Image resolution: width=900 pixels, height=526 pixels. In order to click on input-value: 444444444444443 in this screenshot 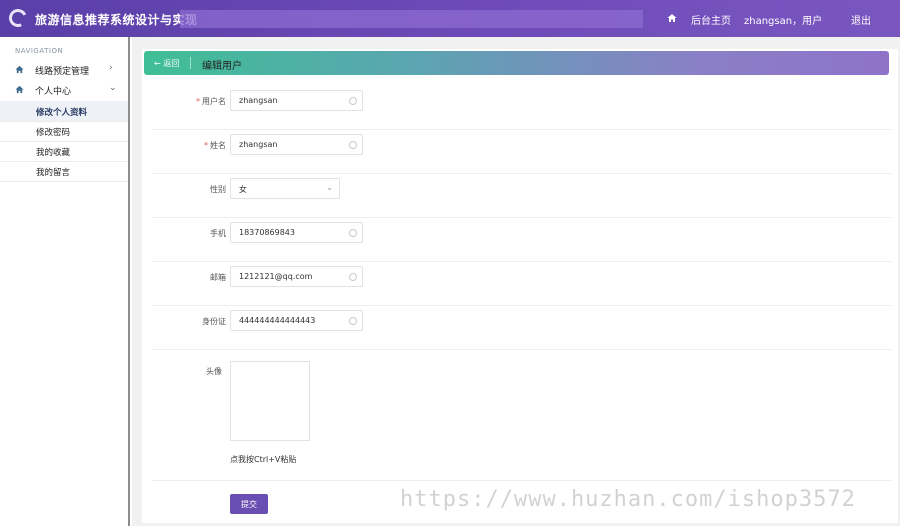, I will do `click(277, 320)`.